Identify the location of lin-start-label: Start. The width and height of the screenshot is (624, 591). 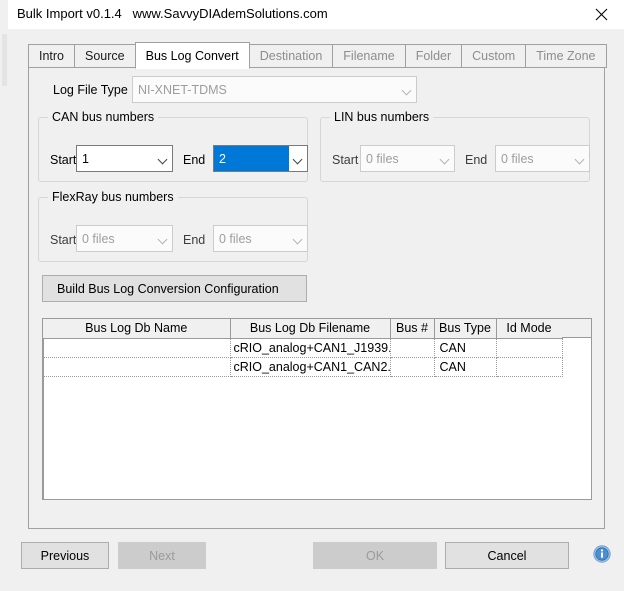
(345, 160).